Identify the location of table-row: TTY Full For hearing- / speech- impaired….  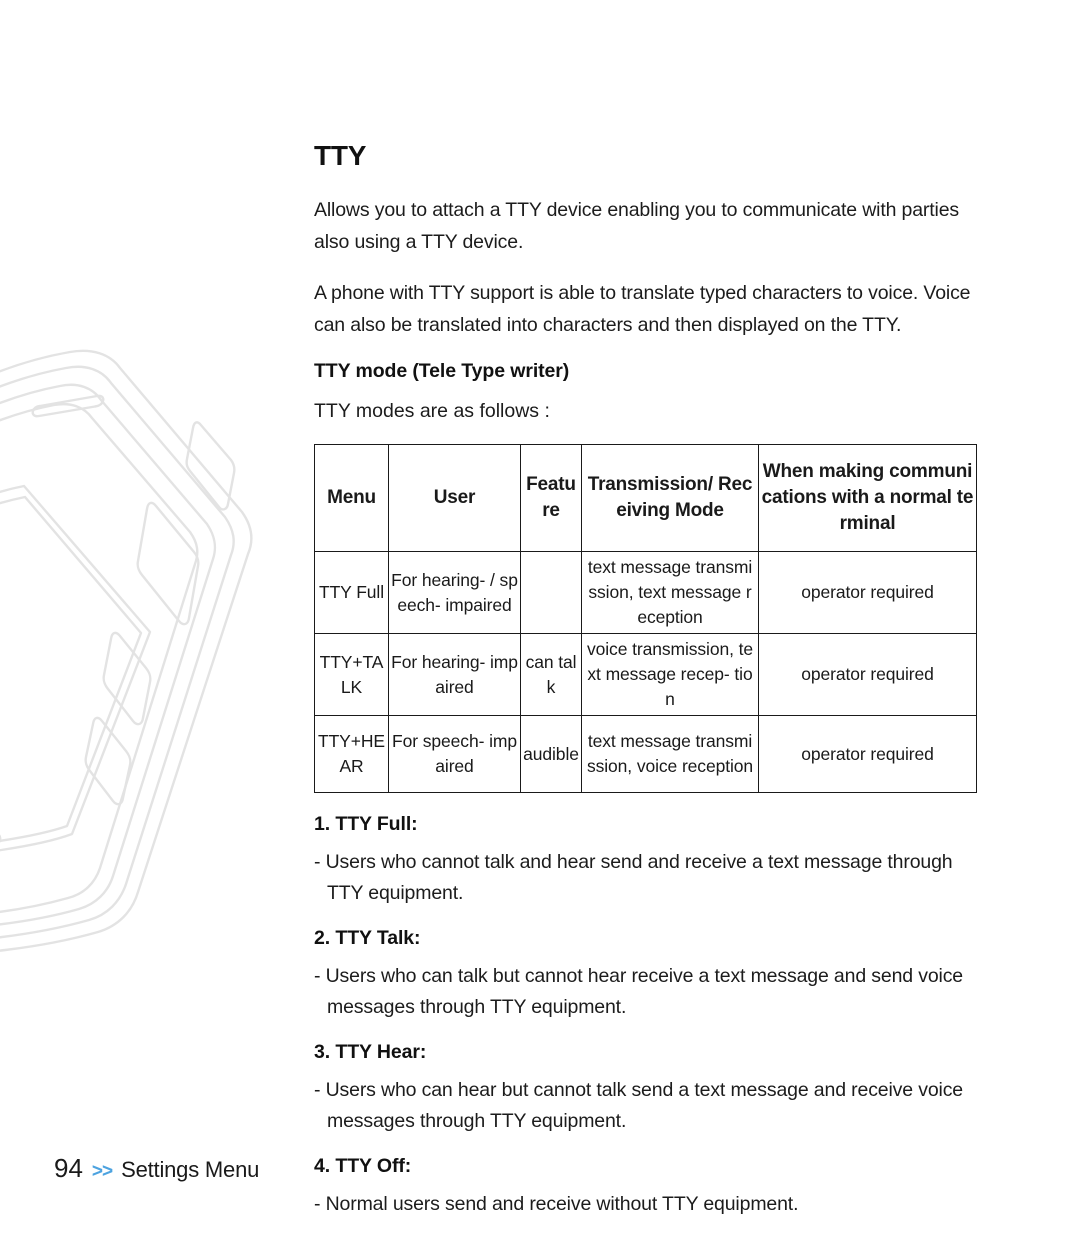
(645, 592).